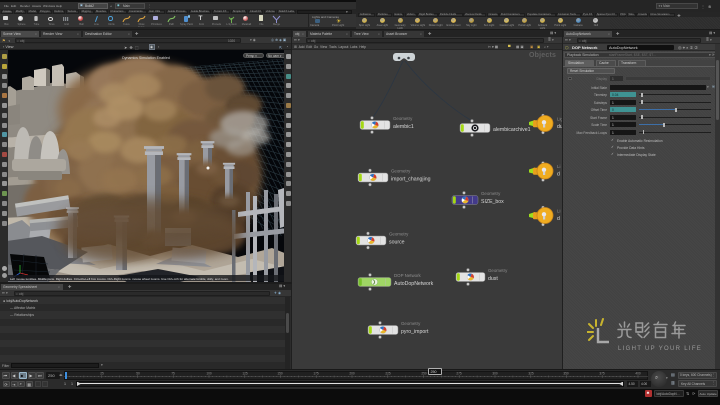  Describe the element at coordinates (411, 179) in the screenshot. I see `svg-text: import_changjing` at that location.